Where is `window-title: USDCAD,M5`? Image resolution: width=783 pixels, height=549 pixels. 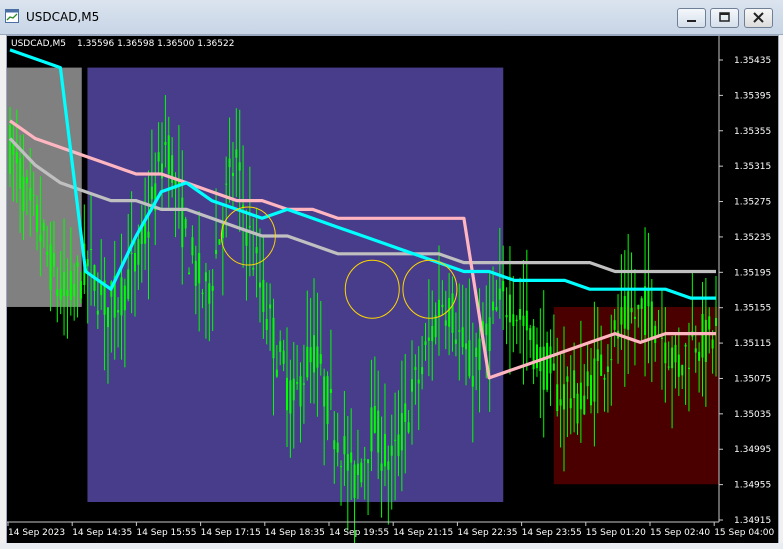
window-title: USDCAD,M5 is located at coordinates (63, 17).